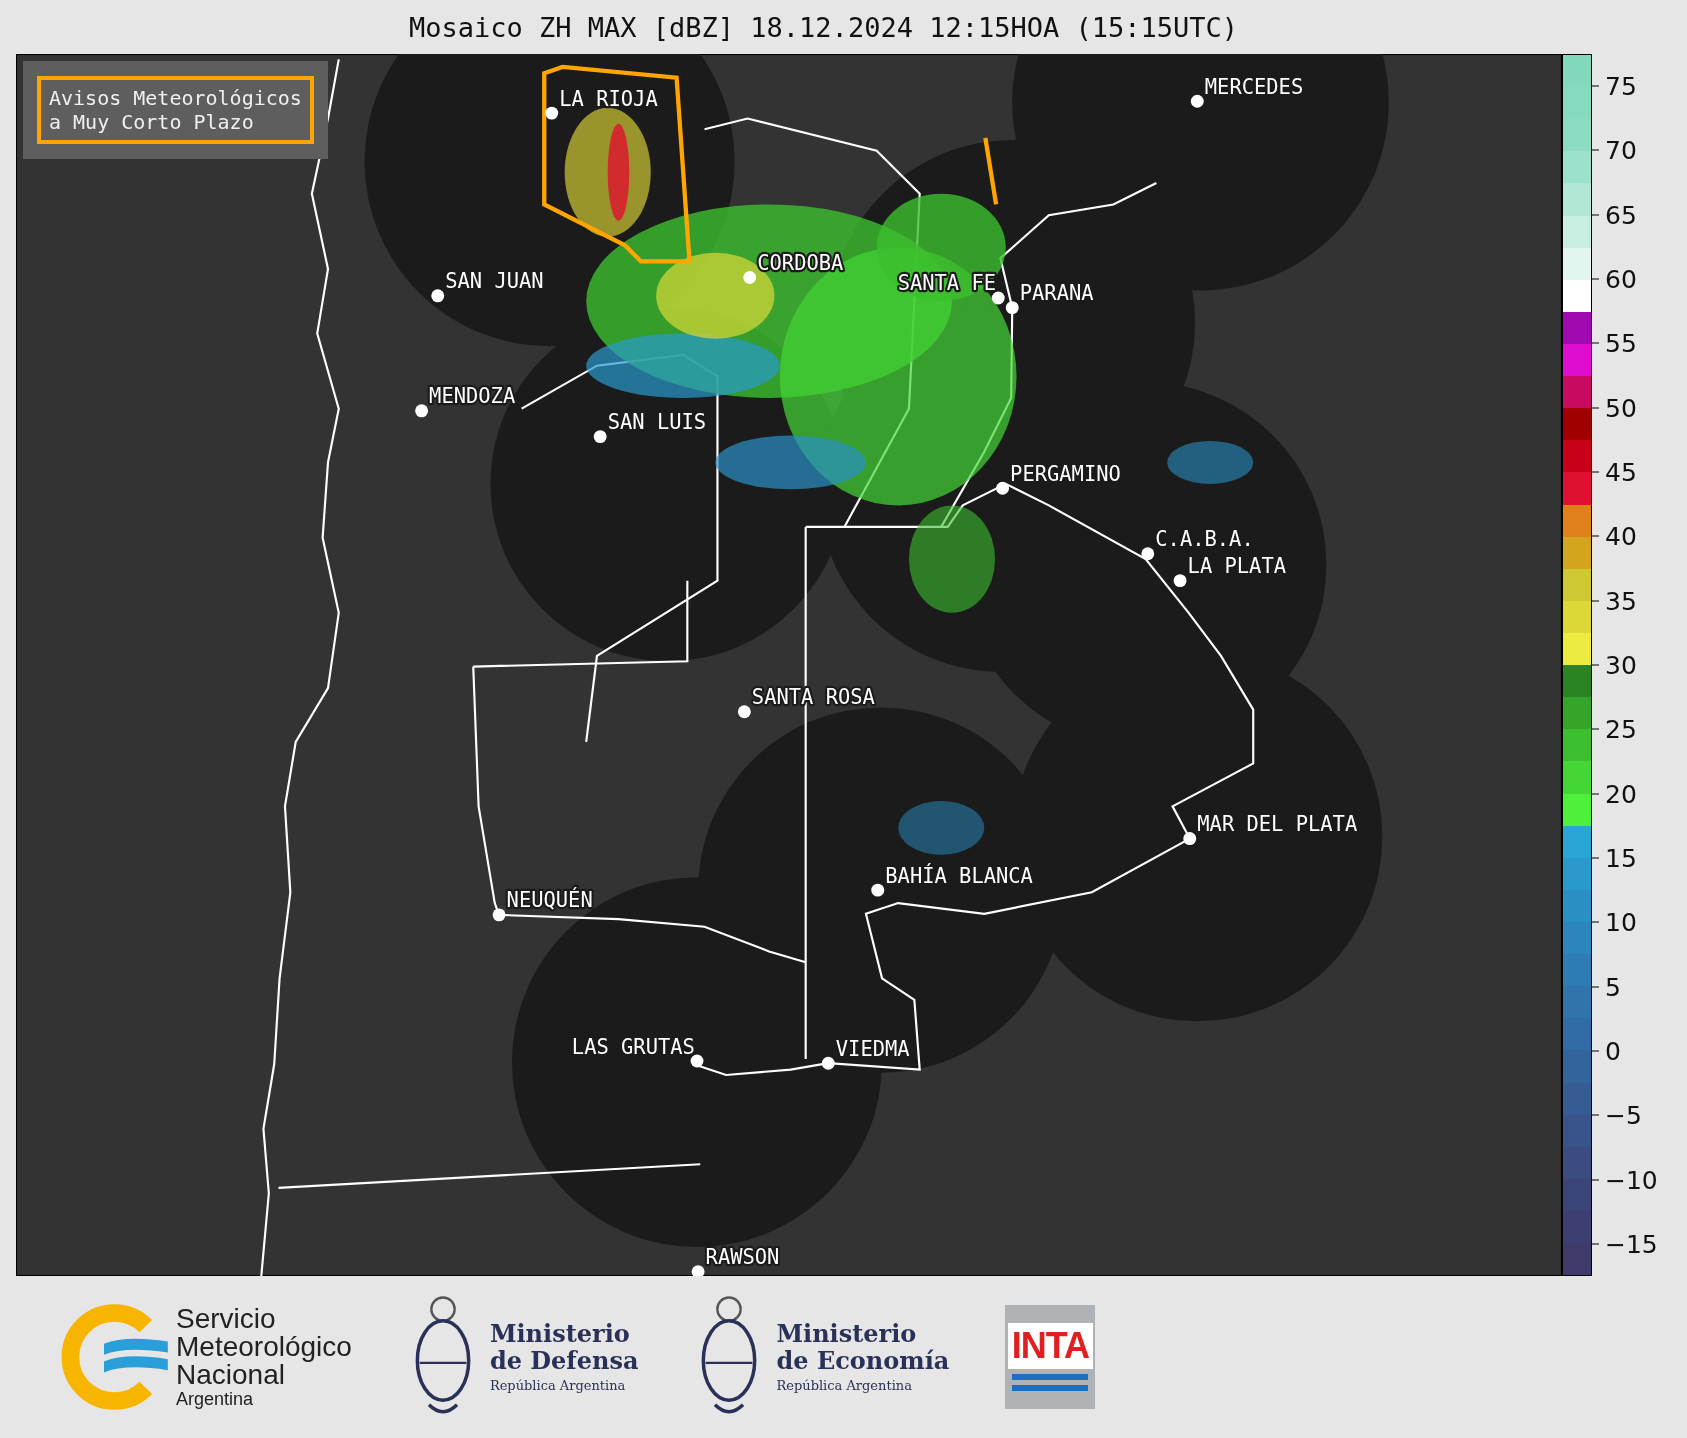 The height and width of the screenshot is (1438, 1687). I want to click on city-label: LAS GRUTAS, so click(633, 1046).